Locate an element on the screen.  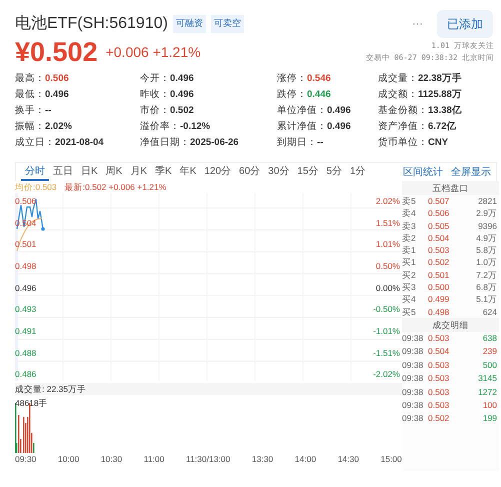
stat-label: 今开： is located at coordinates (155, 78).